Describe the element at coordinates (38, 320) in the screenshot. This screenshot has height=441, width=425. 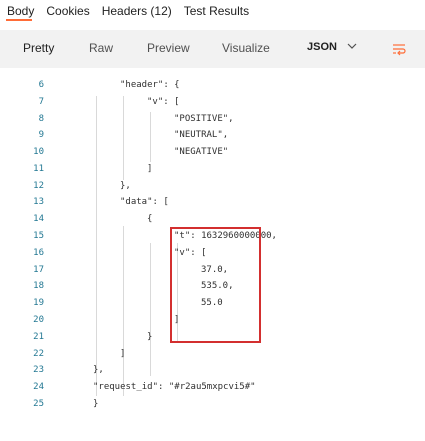
I see `line-number: 20` at that location.